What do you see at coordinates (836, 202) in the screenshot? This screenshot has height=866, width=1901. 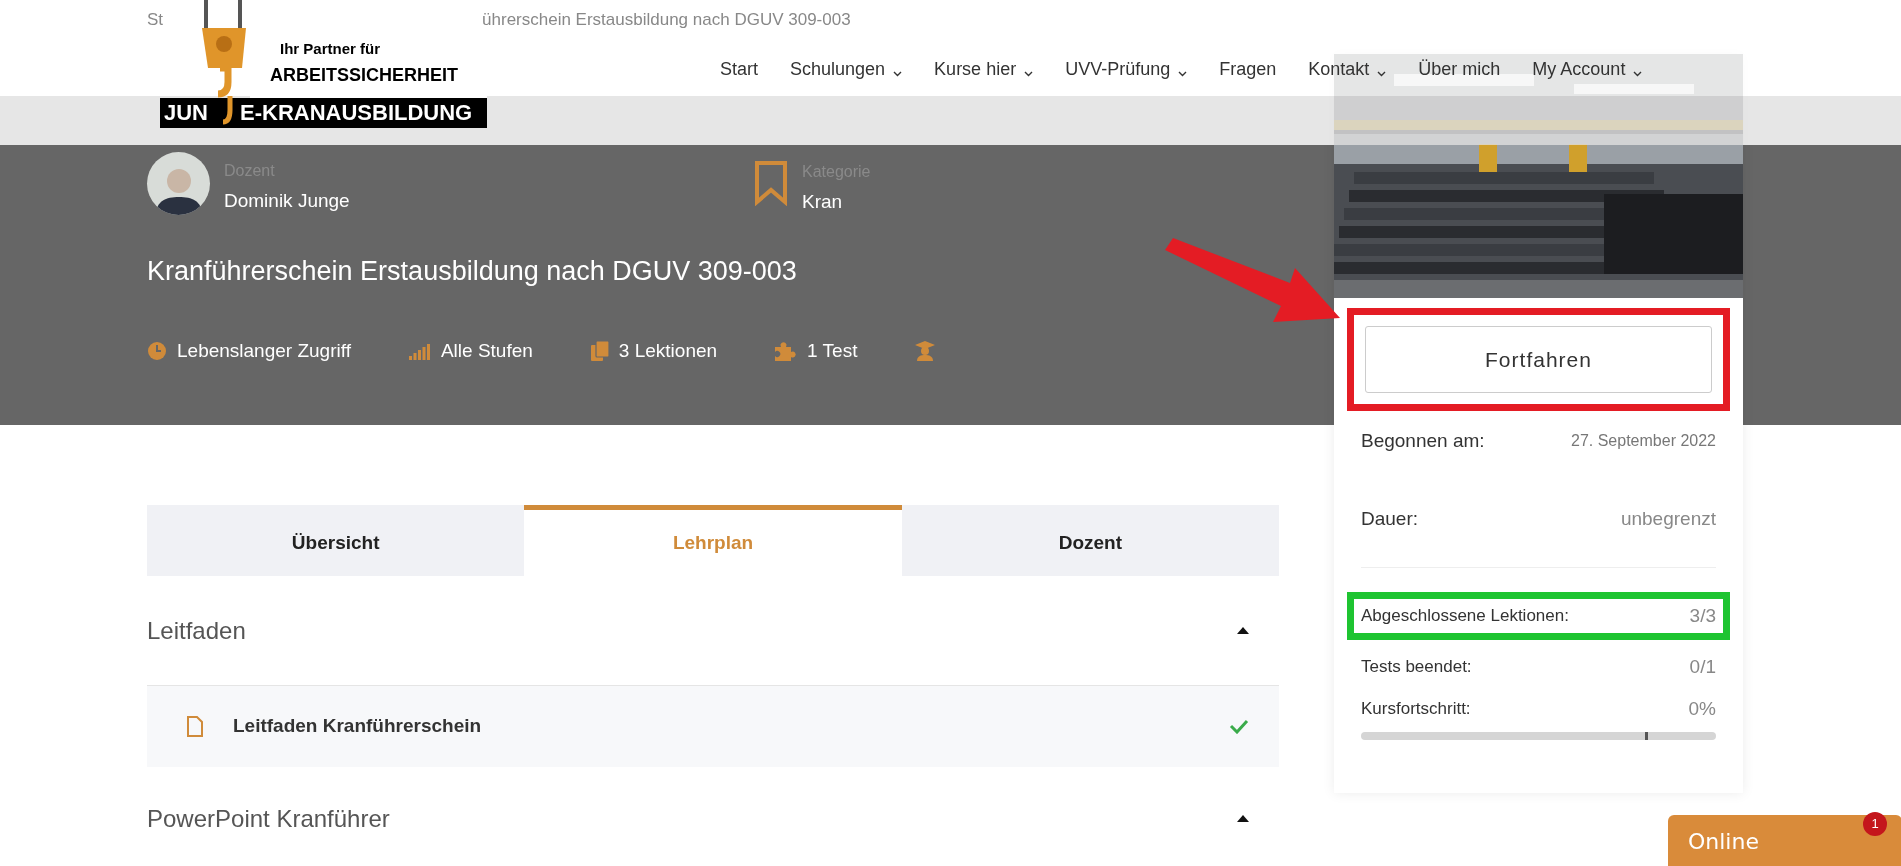 I see `category-name: Kran` at bounding box center [836, 202].